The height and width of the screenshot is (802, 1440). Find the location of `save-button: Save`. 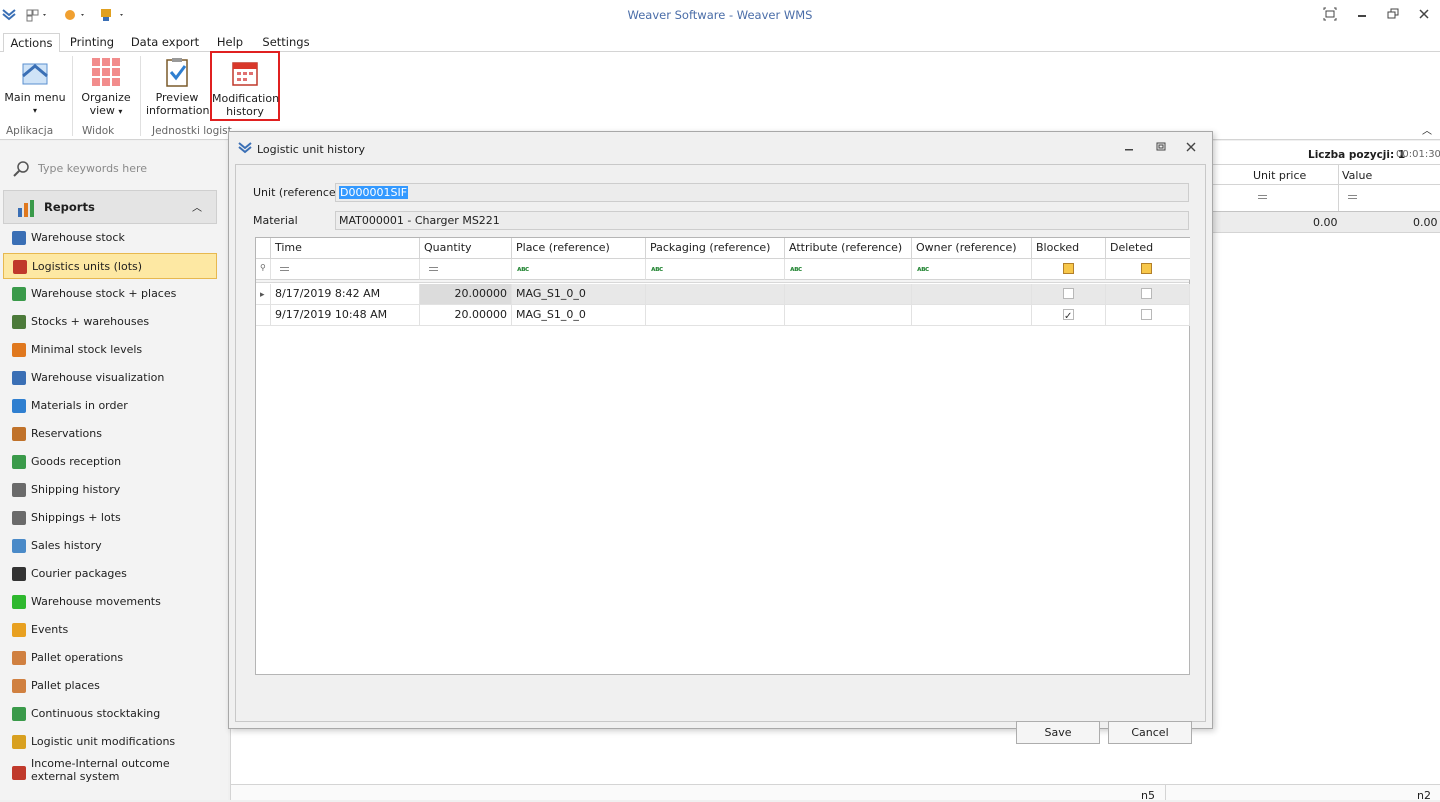

save-button: Save is located at coordinates (1058, 732).